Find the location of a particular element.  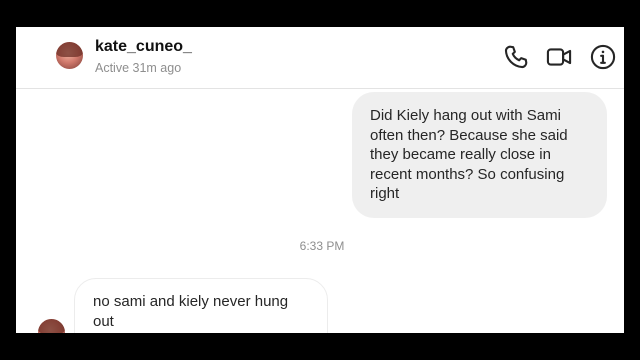

message-timestamp: 6:33 PM is located at coordinates (322, 246).